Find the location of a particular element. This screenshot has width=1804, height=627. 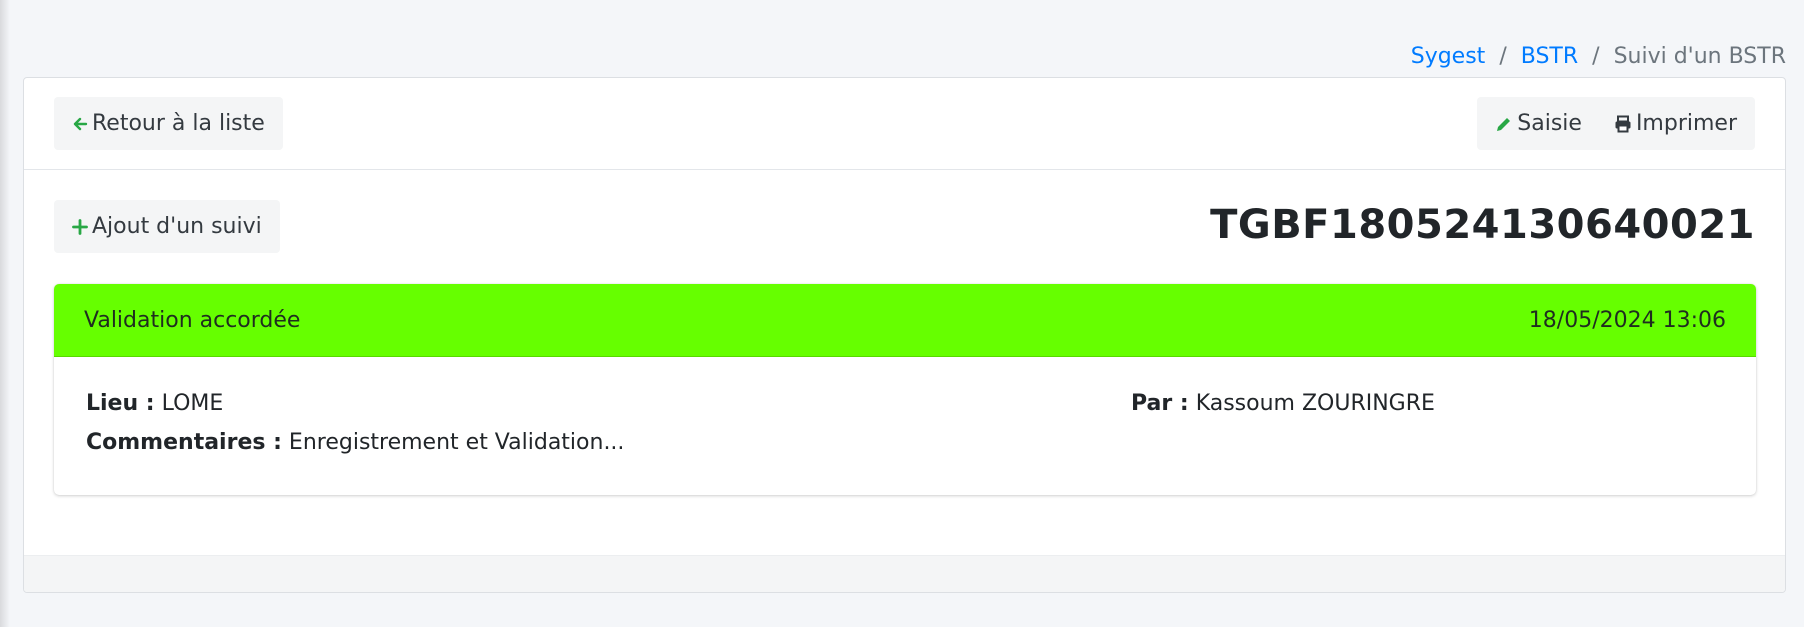

back-to-list-button: Retour à la liste is located at coordinates (168, 123).